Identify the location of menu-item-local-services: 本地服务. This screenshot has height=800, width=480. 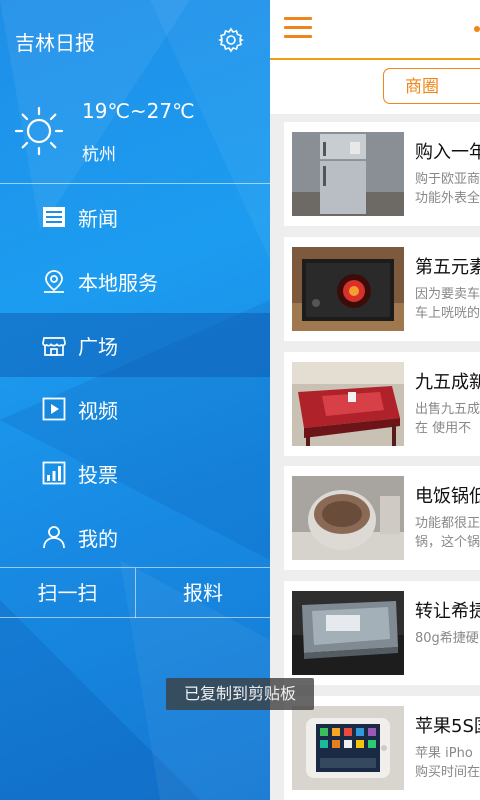
(135, 281).